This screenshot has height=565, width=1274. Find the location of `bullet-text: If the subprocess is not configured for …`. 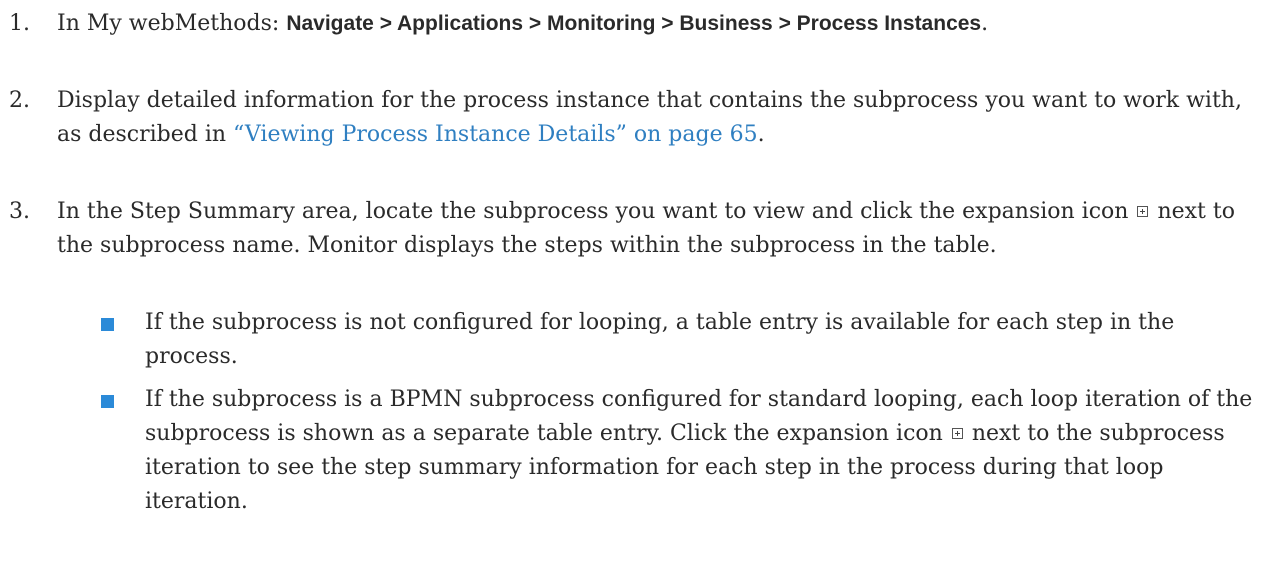

bullet-text: If the subprocess is not configured for … is located at coordinates (660, 339).